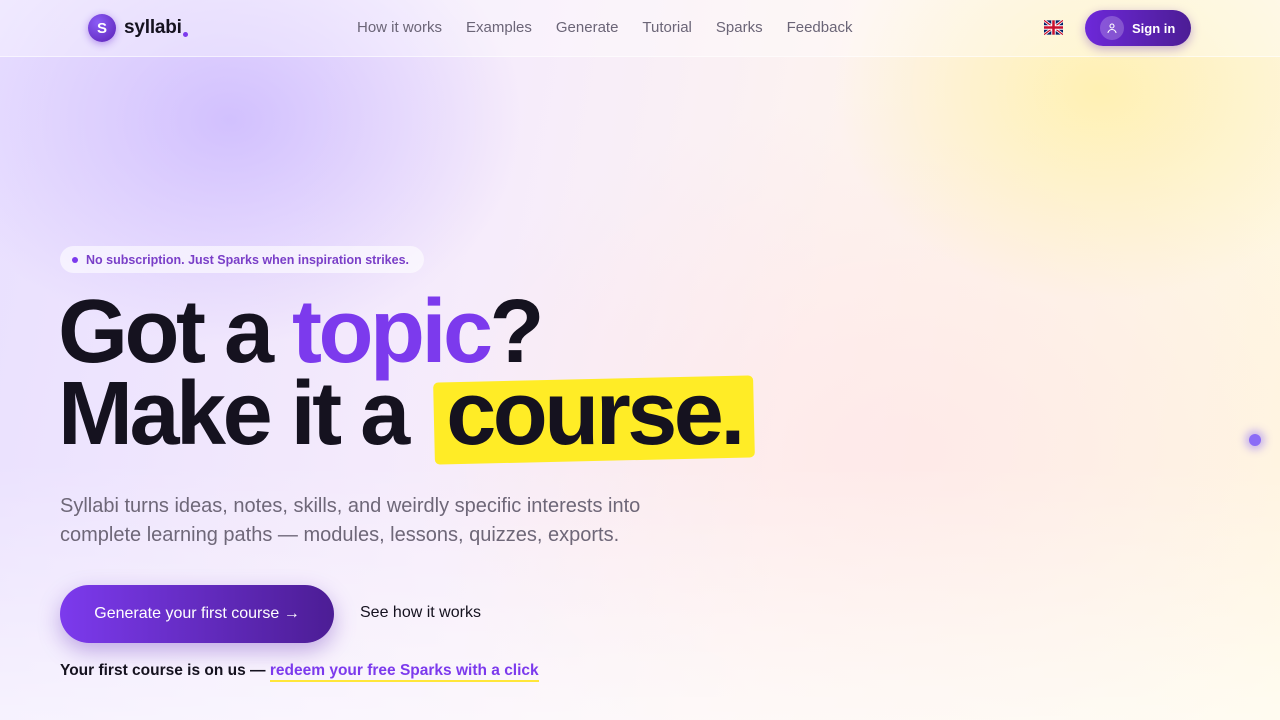 The image size is (1280, 720). What do you see at coordinates (156, 28) in the screenshot?
I see `brand-name: syllabi` at bounding box center [156, 28].